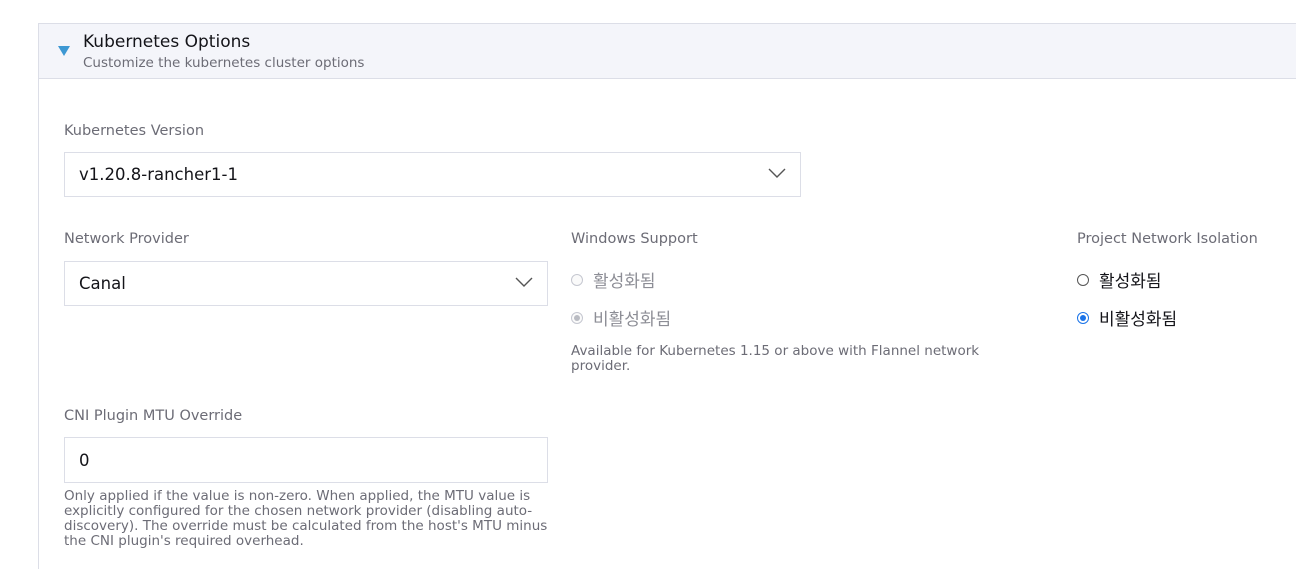 This screenshot has width=1296, height=569. Describe the element at coordinates (126, 239) in the screenshot. I see `network-provider-label: Network Provider` at that location.